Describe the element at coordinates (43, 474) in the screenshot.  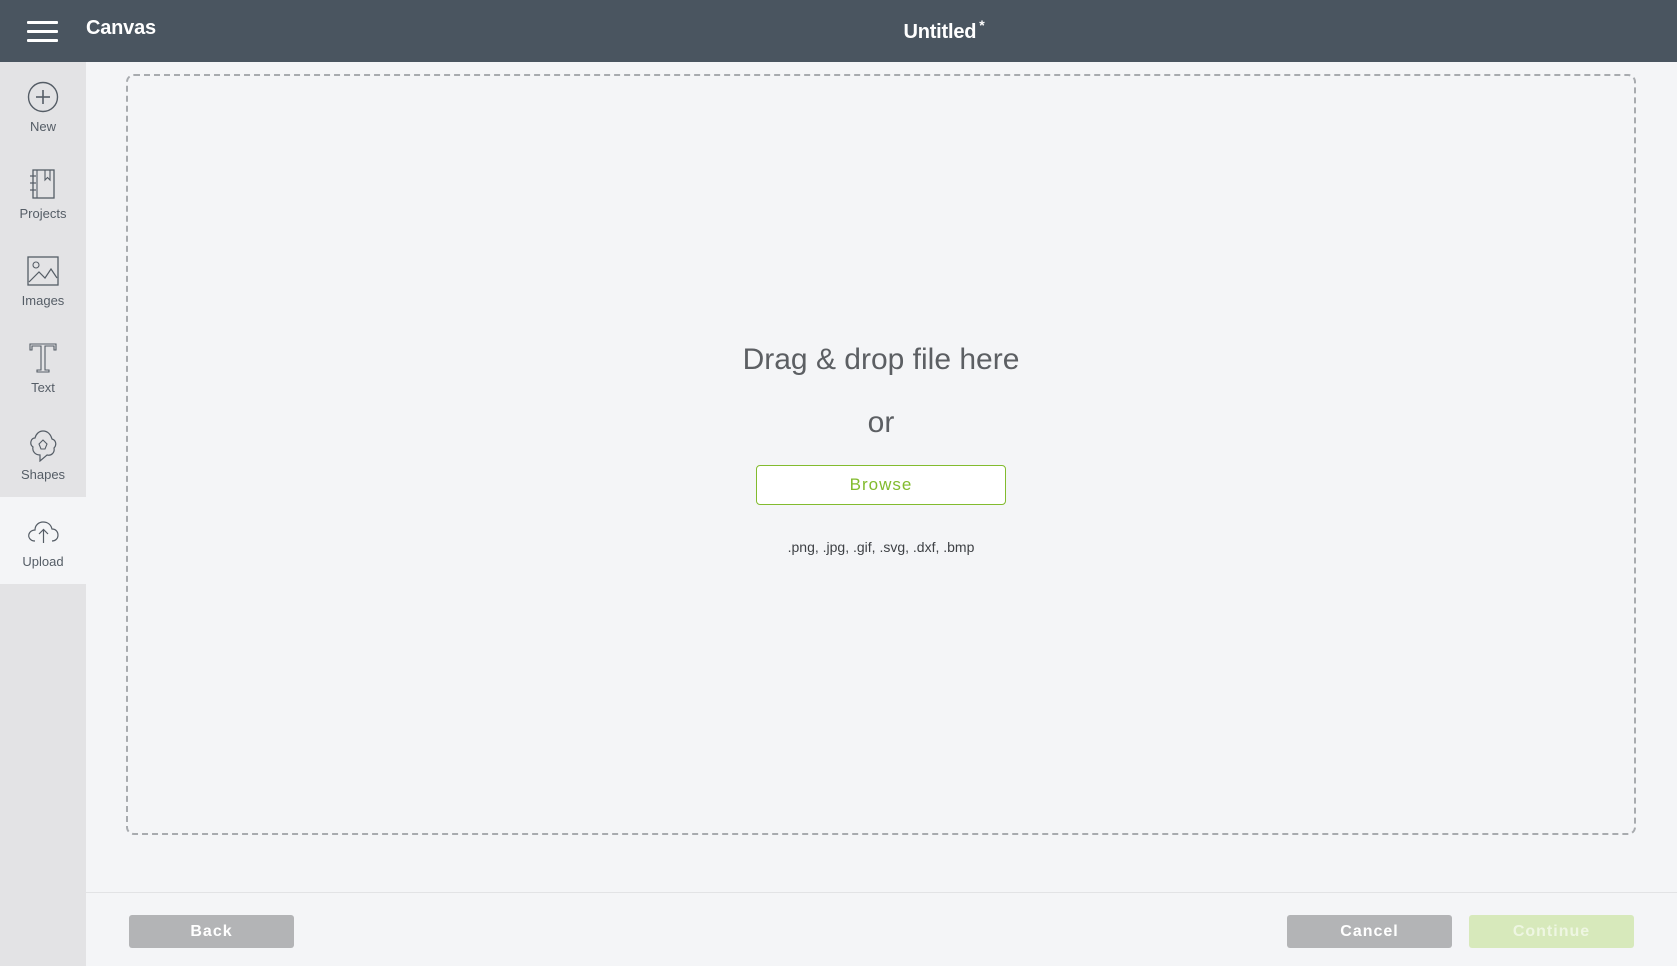
I see `sidebar-item-label: Shapes` at that location.